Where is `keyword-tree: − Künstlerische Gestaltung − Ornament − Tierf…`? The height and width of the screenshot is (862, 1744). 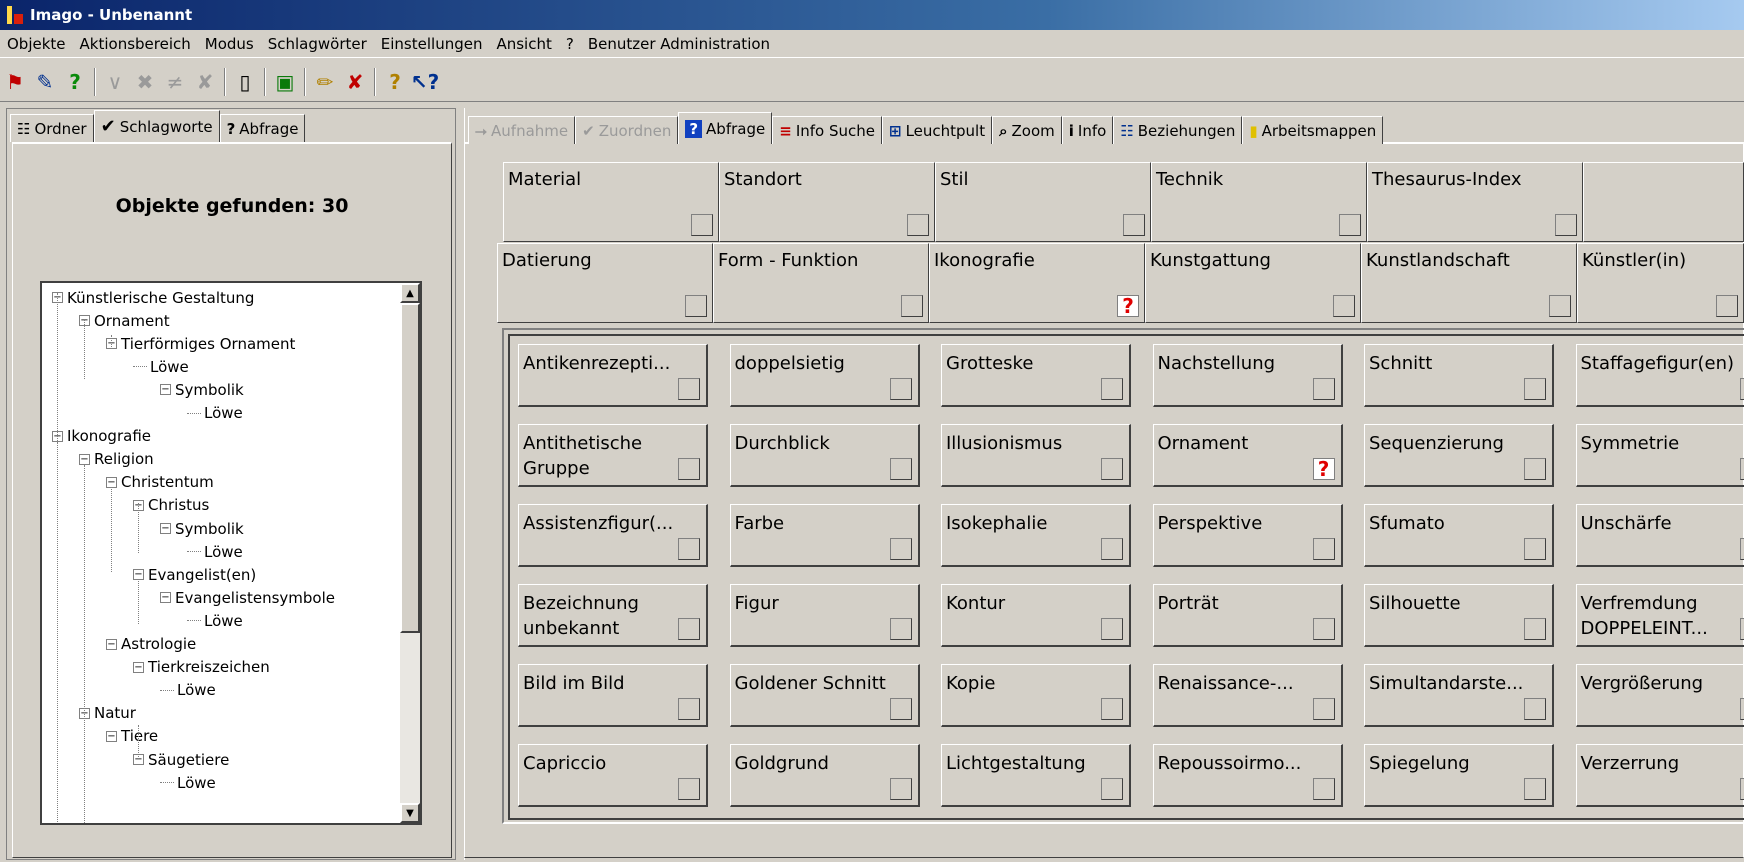
keyword-tree: − Künstlerische Gestaltung − Ornament − Tierf… is located at coordinates (231, 553).